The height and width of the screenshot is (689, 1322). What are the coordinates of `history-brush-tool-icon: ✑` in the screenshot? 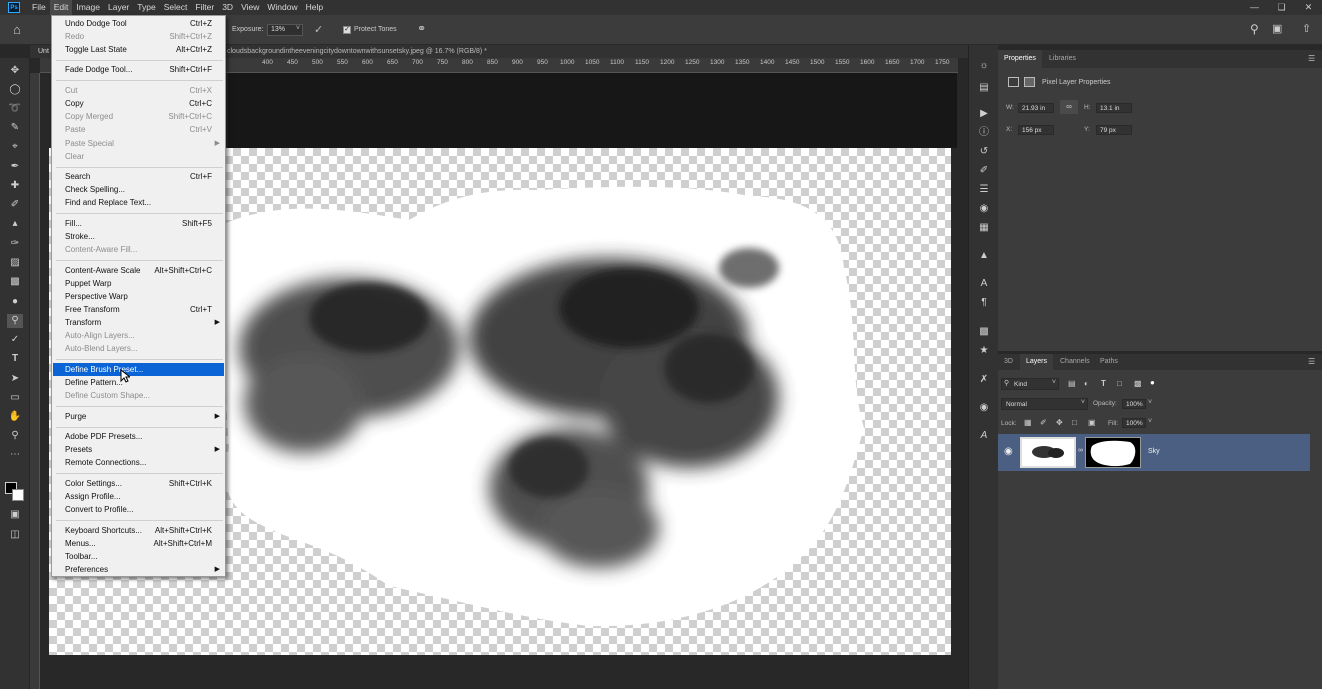 It's located at (15, 244).